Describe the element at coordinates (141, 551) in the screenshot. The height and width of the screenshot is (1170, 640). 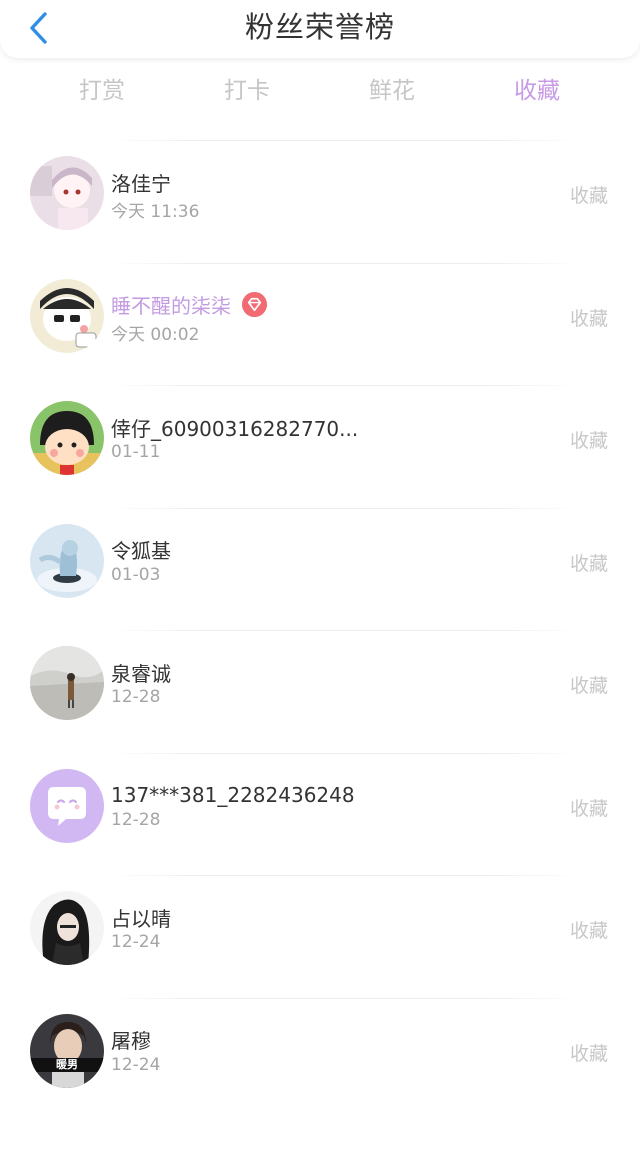
I see `fan-name: 令狐基` at that location.